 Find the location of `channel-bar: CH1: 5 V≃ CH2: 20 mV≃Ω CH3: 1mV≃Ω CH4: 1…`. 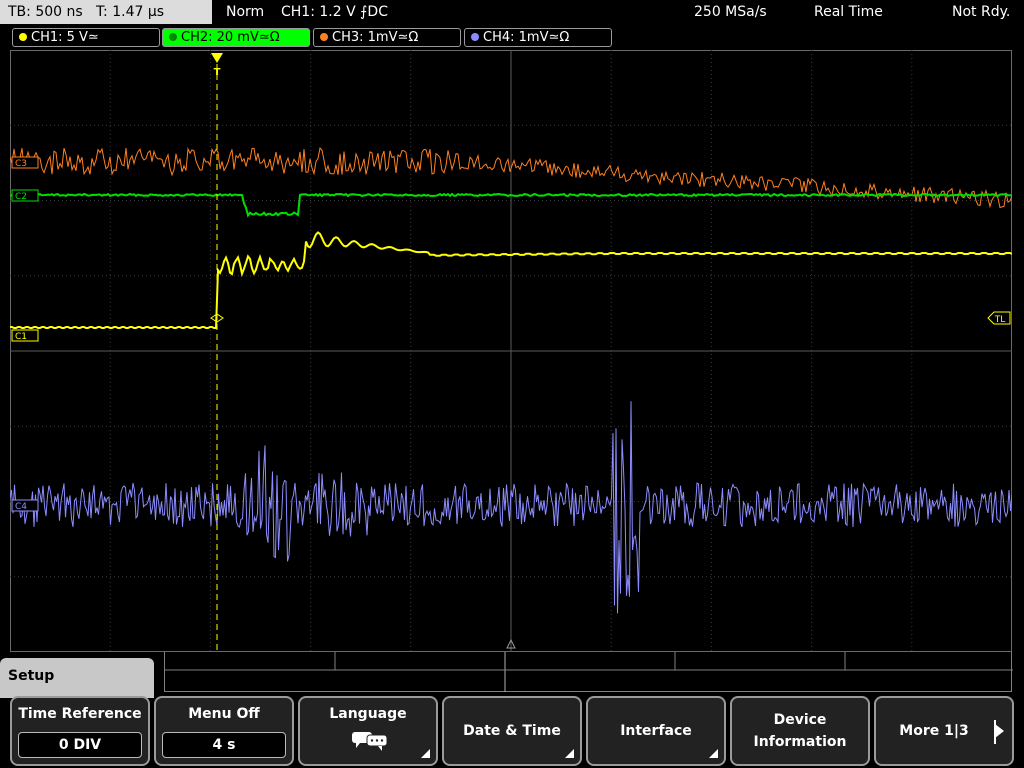

channel-bar: CH1: 5 V≃ CH2: 20 mV≃Ω CH3: 1mV≃Ω CH4: 1… is located at coordinates (512, 37).